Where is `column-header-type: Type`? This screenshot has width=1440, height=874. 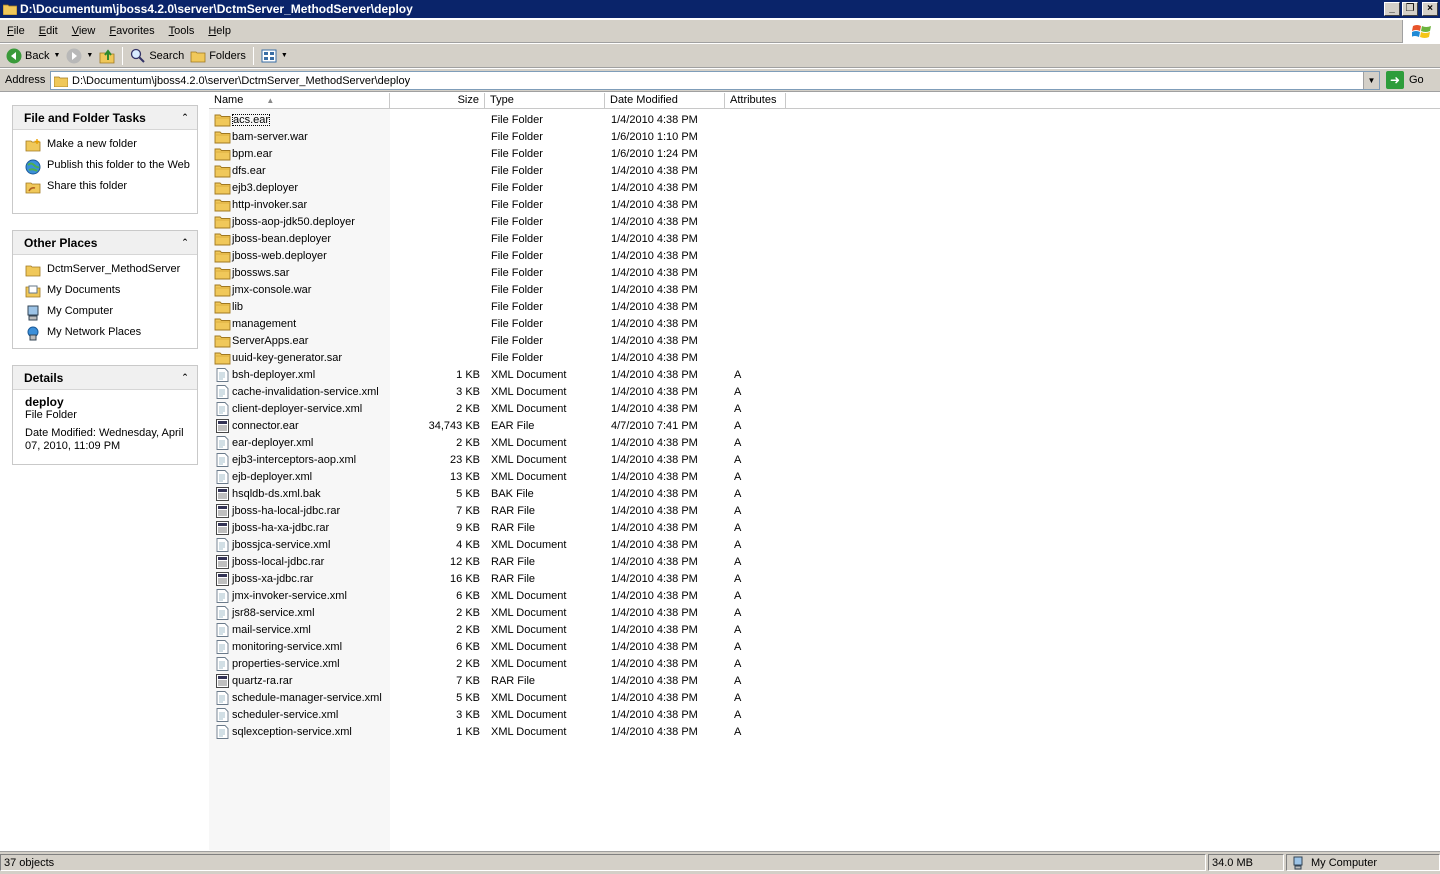 column-header-type: Type is located at coordinates (545, 101).